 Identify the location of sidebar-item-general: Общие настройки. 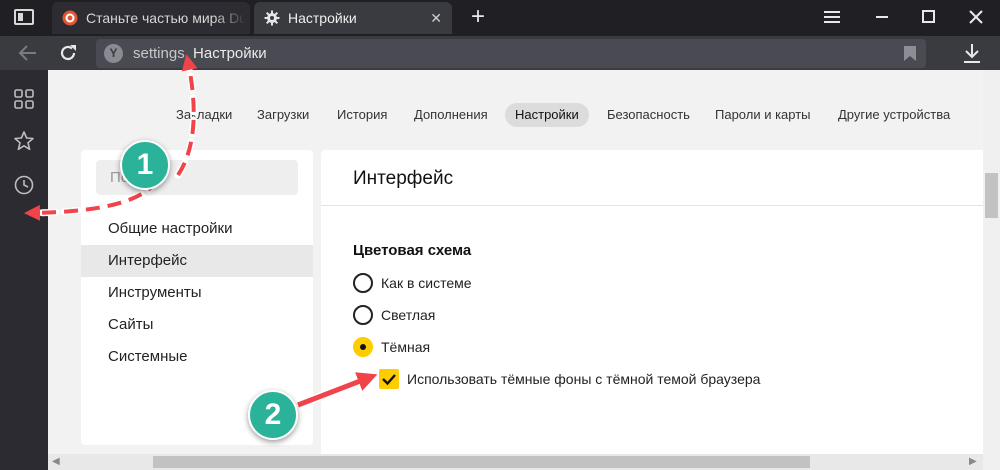
(197, 229).